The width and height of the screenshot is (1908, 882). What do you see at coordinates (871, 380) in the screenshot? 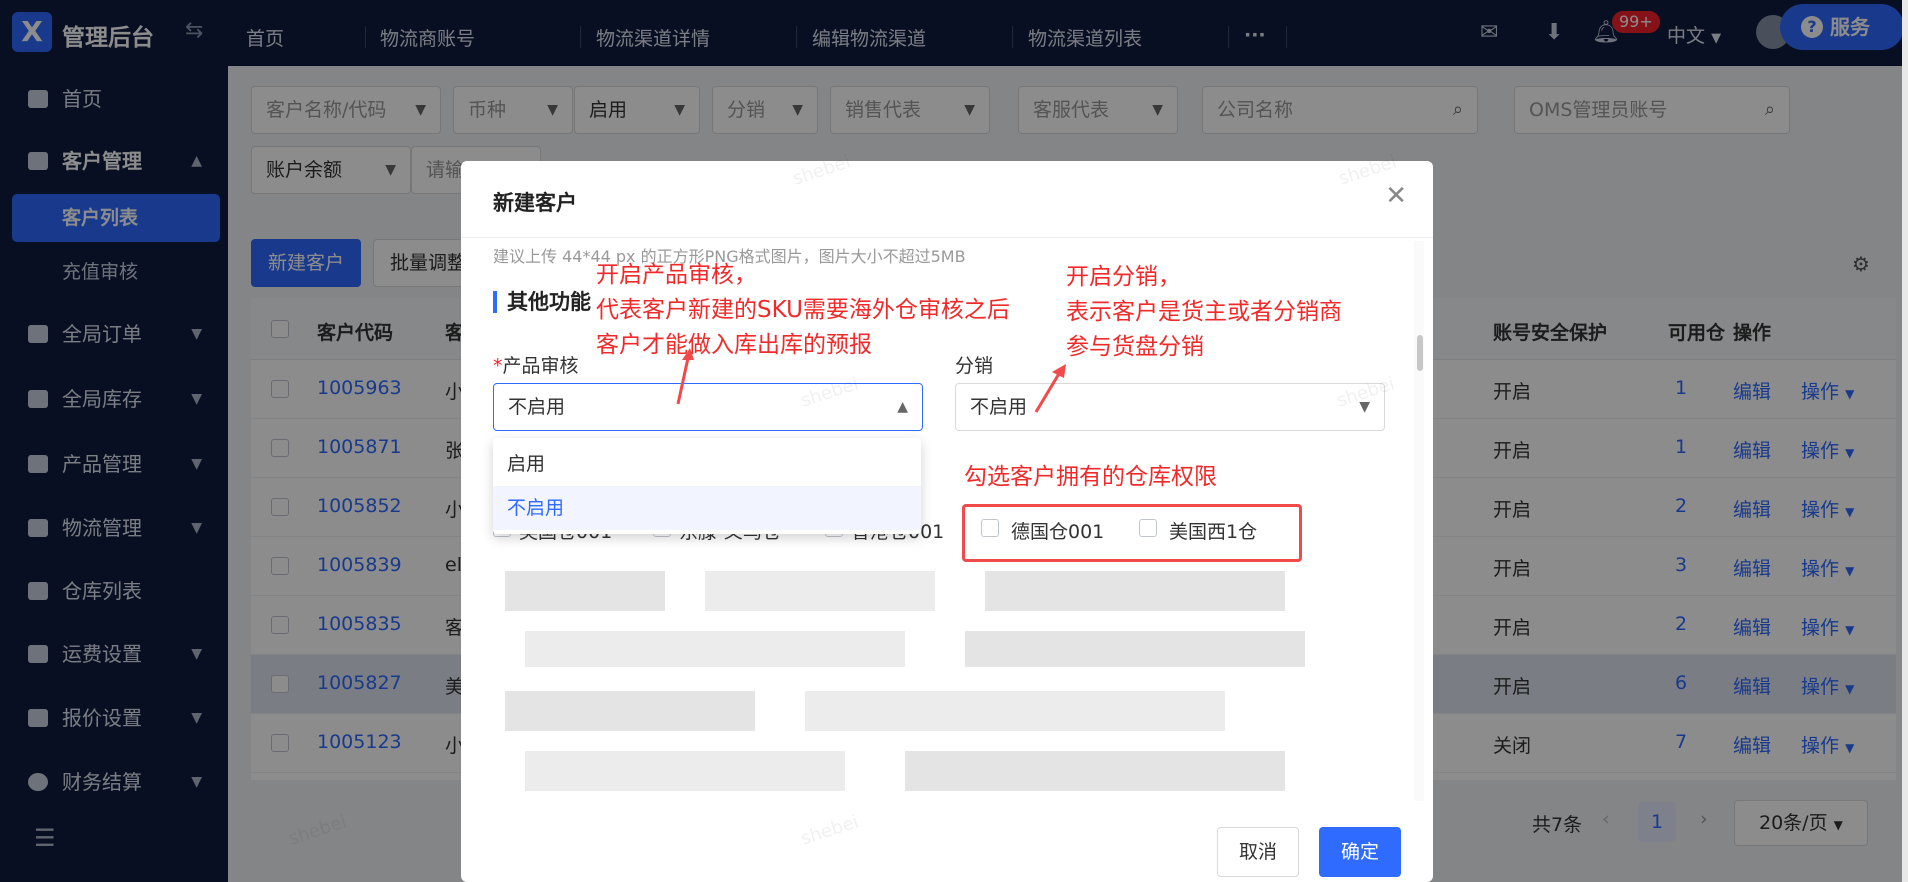
I see `annotation-arrows` at bounding box center [871, 380].